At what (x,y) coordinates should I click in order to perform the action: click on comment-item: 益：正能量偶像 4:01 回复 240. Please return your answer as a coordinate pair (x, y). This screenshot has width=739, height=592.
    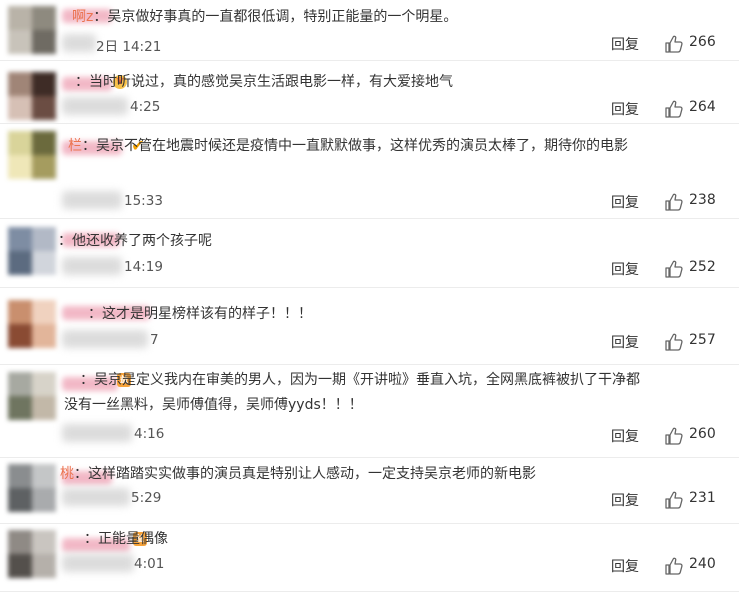
    Looking at the image, I should click on (369, 558).